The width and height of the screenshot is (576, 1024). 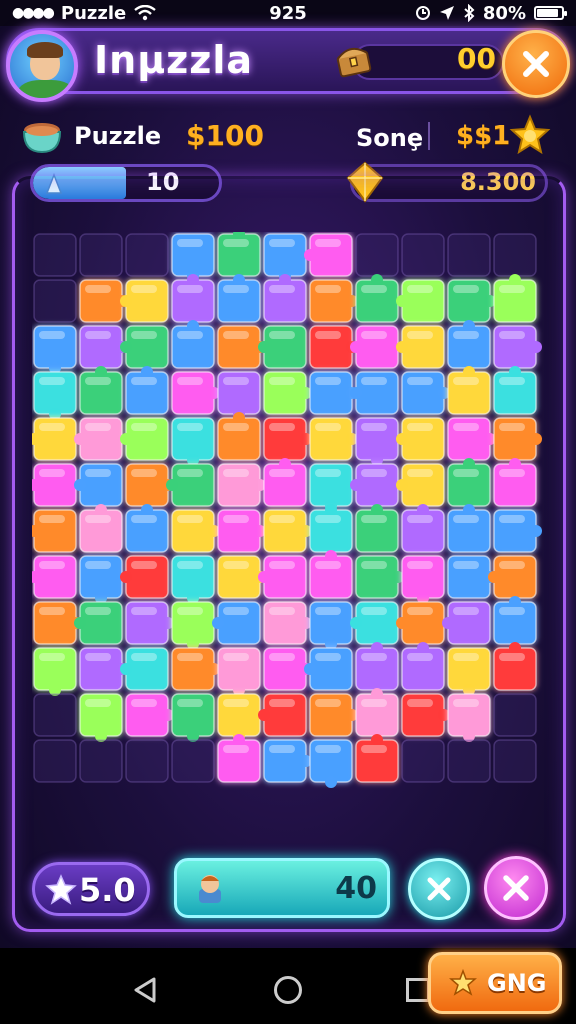 What do you see at coordinates (516, 888) in the screenshot?
I see `cancel-button-pink` at bounding box center [516, 888].